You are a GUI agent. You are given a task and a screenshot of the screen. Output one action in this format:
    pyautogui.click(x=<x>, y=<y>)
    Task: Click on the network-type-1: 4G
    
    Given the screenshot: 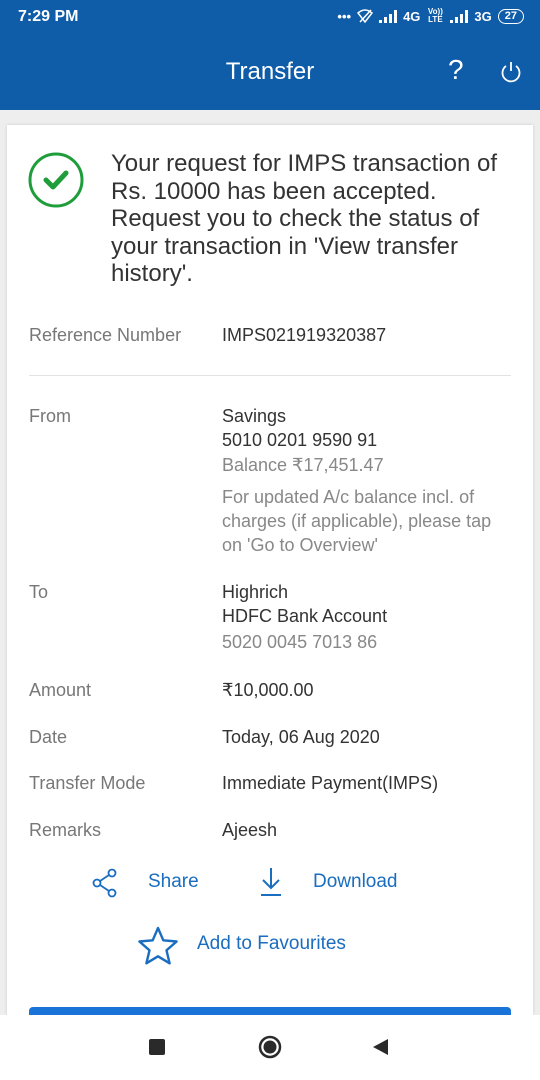 What is the action you would take?
    pyautogui.click(x=412, y=16)
    